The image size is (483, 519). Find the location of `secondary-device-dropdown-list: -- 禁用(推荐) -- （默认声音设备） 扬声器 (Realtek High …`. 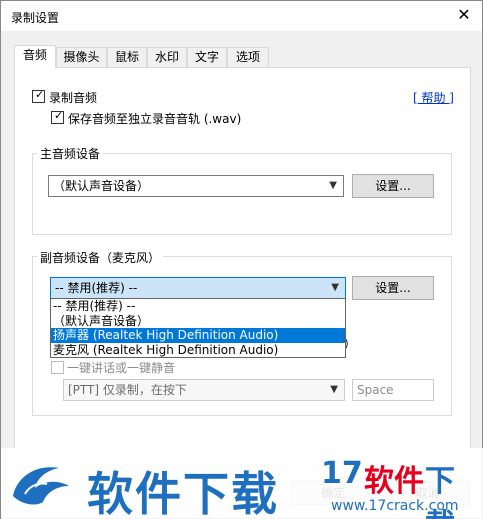

secondary-device-dropdown-list: -- 禁用(推荐) -- （默认声音设备） 扬声器 (Realtek High … is located at coordinates (198, 328).